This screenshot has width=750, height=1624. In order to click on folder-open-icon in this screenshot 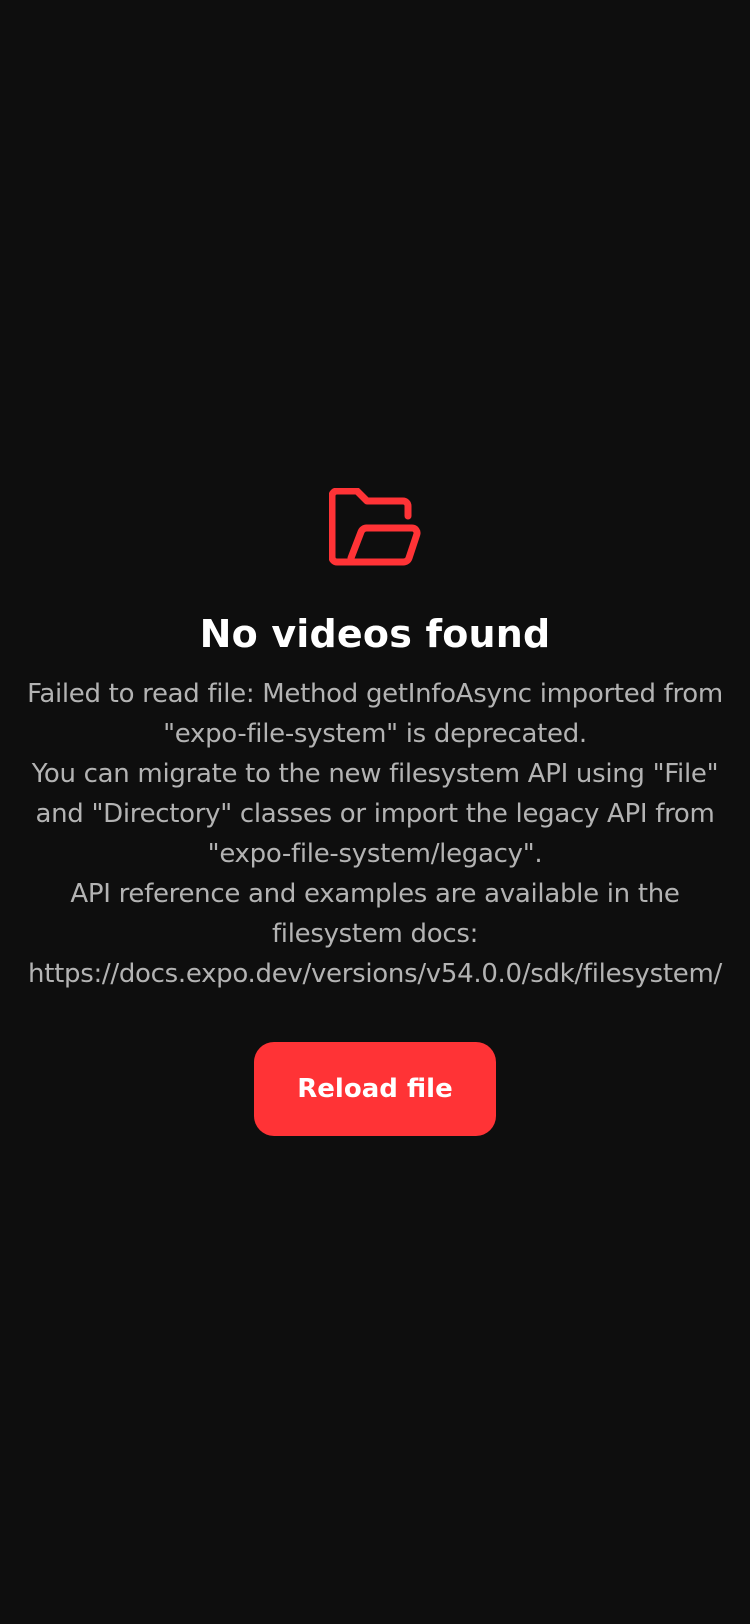, I will do `click(375, 527)`.